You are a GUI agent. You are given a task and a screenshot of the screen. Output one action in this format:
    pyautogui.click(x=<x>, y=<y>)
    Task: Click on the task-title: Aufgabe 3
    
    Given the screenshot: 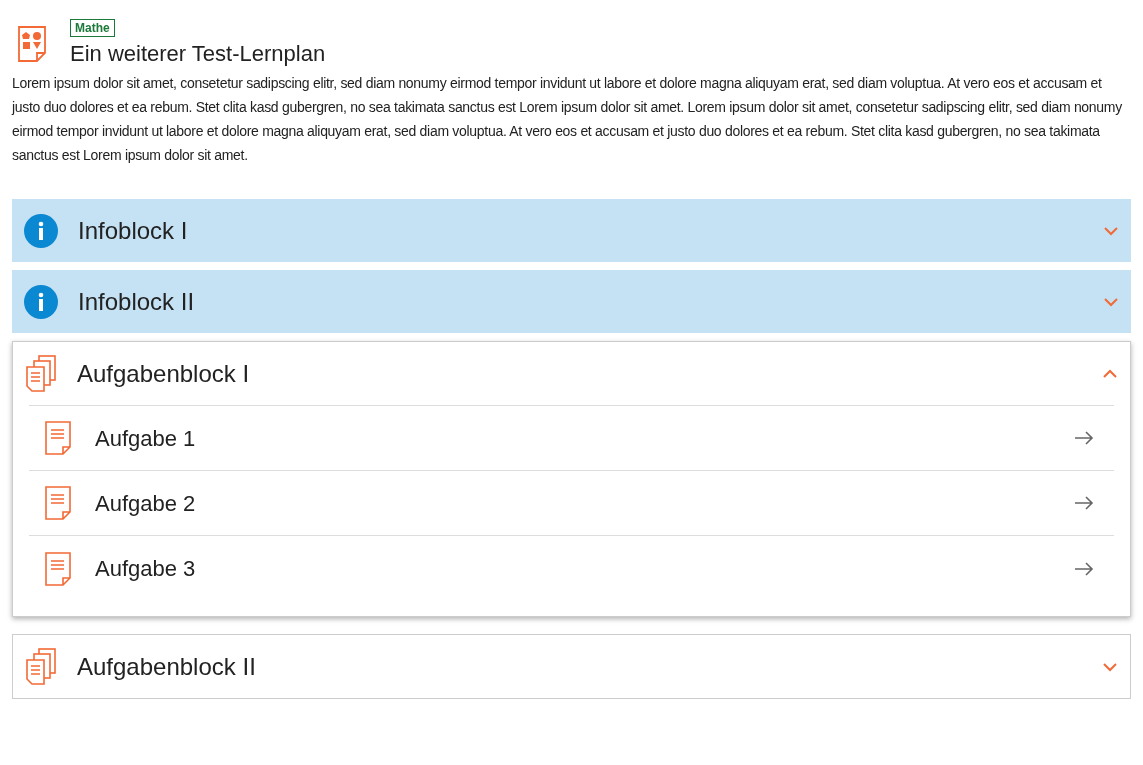 What is the action you would take?
    pyautogui.click(x=572, y=568)
    